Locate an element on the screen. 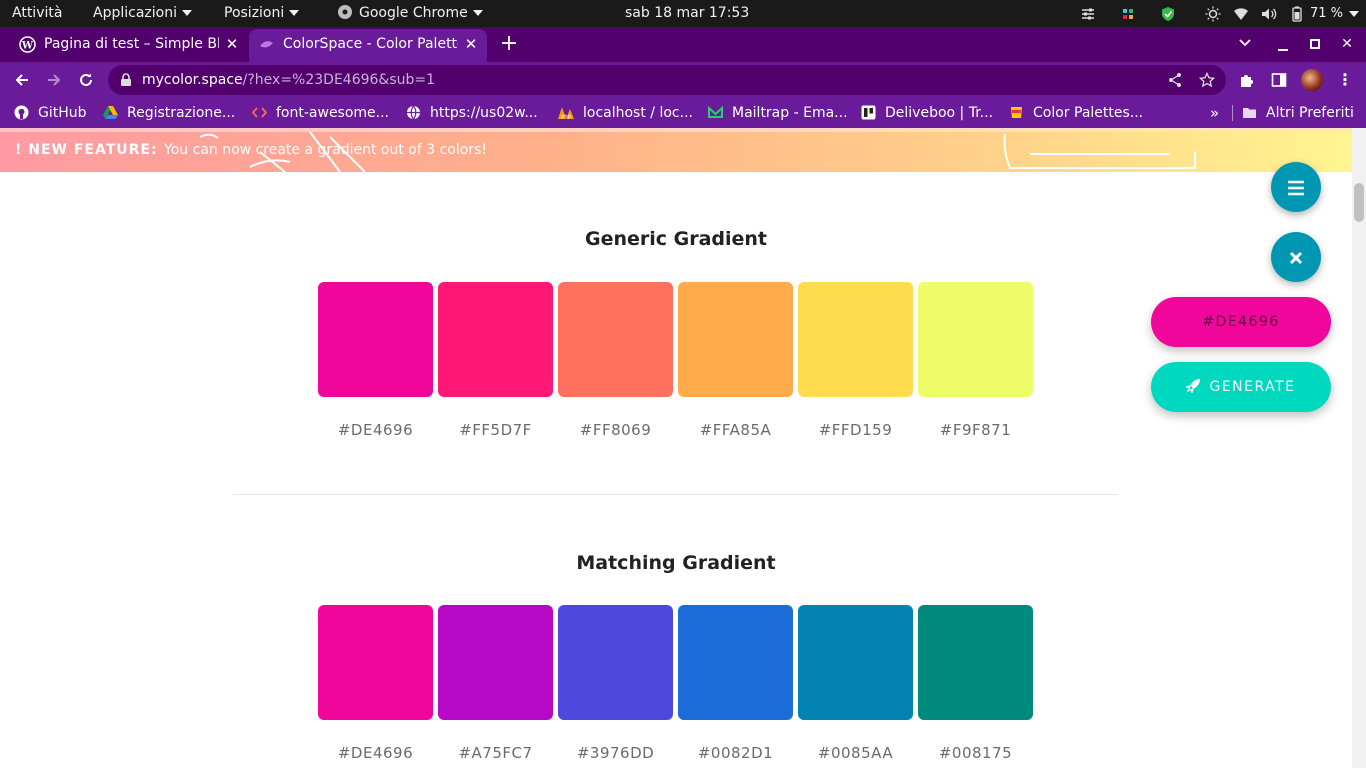 The width and height of the screenshot is (1366, 768). volume-icon is located at coordinates (1269, 14).